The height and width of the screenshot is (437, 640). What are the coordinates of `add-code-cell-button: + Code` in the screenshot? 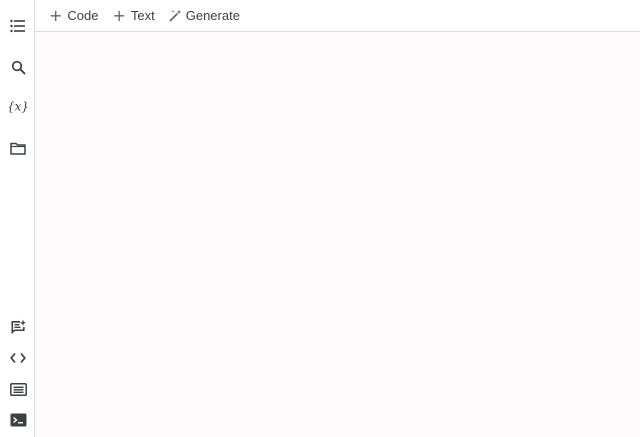 It's located at (73, 16).